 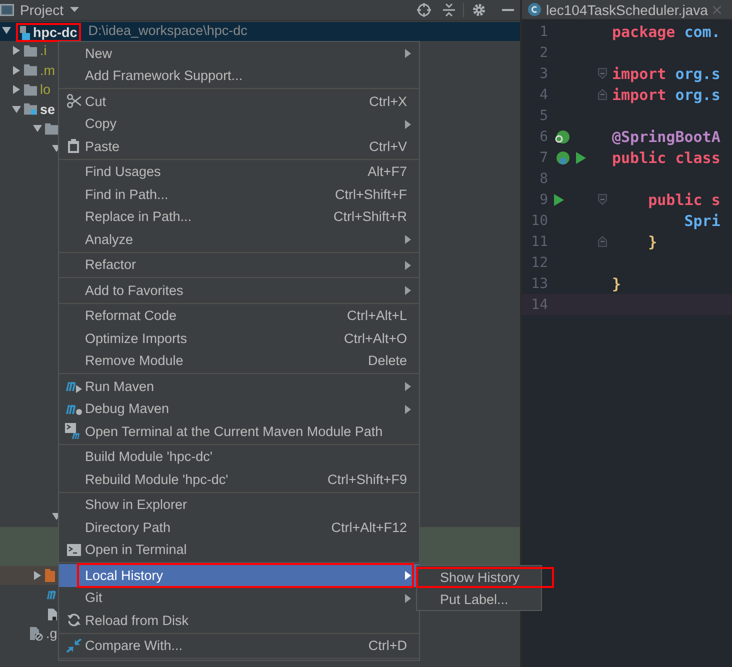 I want to click on line-number: 13, so click(x=539, y=284).